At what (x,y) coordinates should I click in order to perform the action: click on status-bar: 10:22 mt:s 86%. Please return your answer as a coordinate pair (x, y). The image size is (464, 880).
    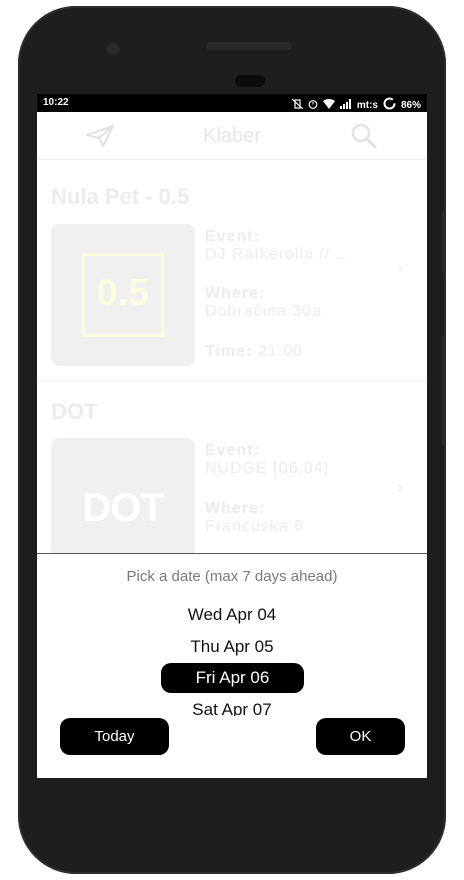
    Looking at the image, I should click on (232, 103).